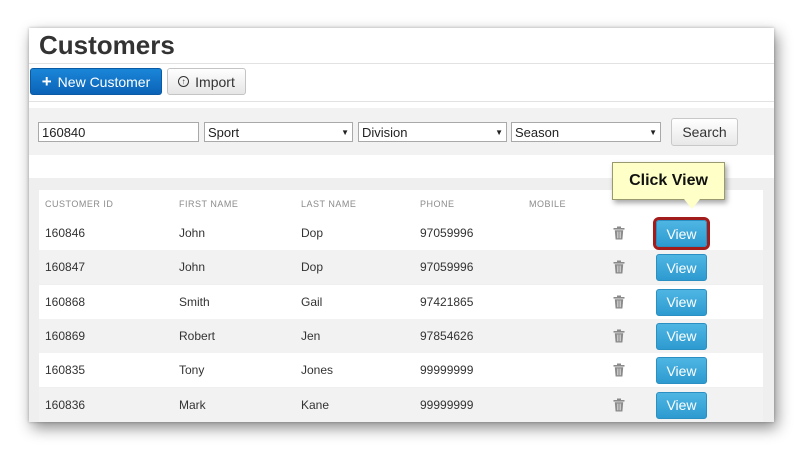 Image resolution: width=811 pixels, height=468 pixels. What do you see at coordinates (447, 301) in the screenshot?
I see `phone-cell: 97421865` at bounding box center [447, 301].